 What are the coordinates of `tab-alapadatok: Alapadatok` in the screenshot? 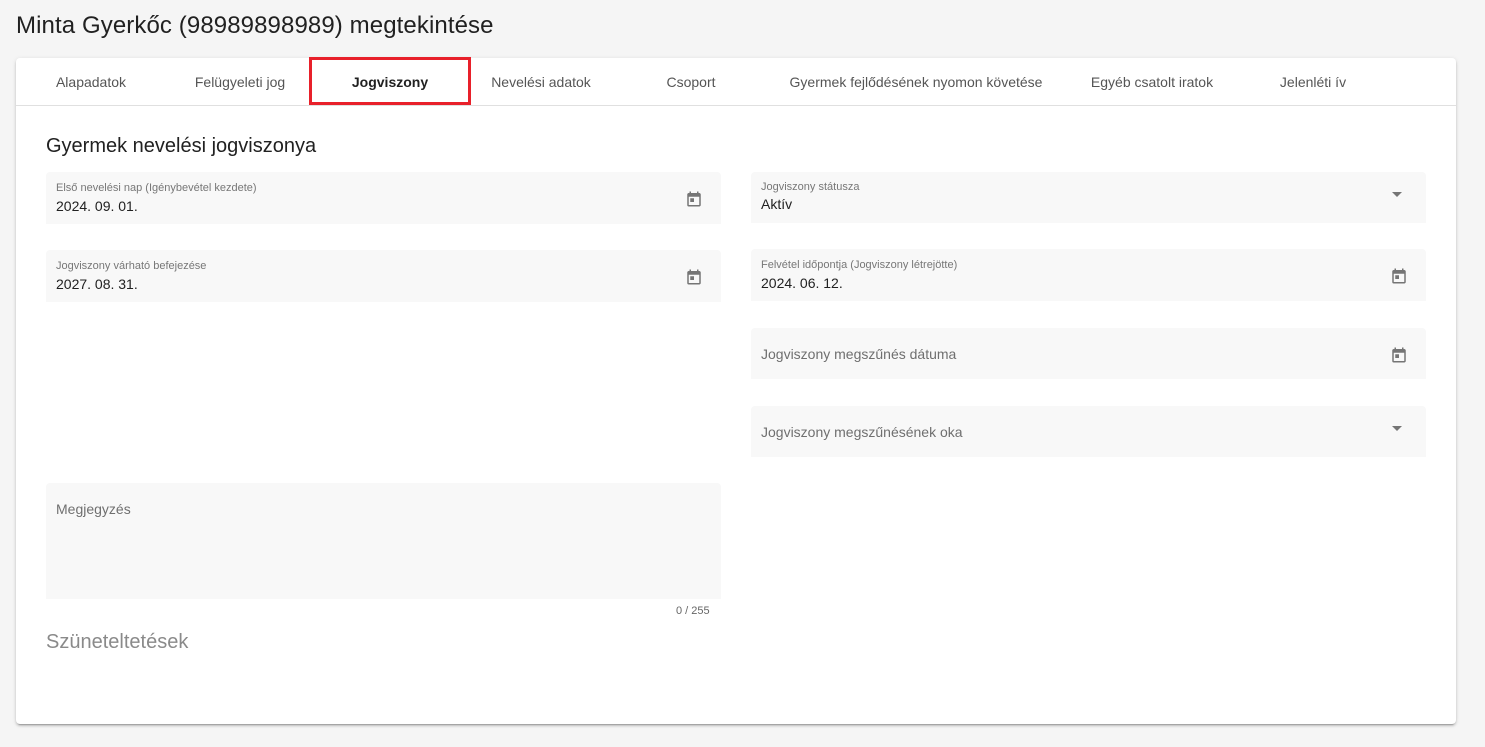 It's located at (91, 82).